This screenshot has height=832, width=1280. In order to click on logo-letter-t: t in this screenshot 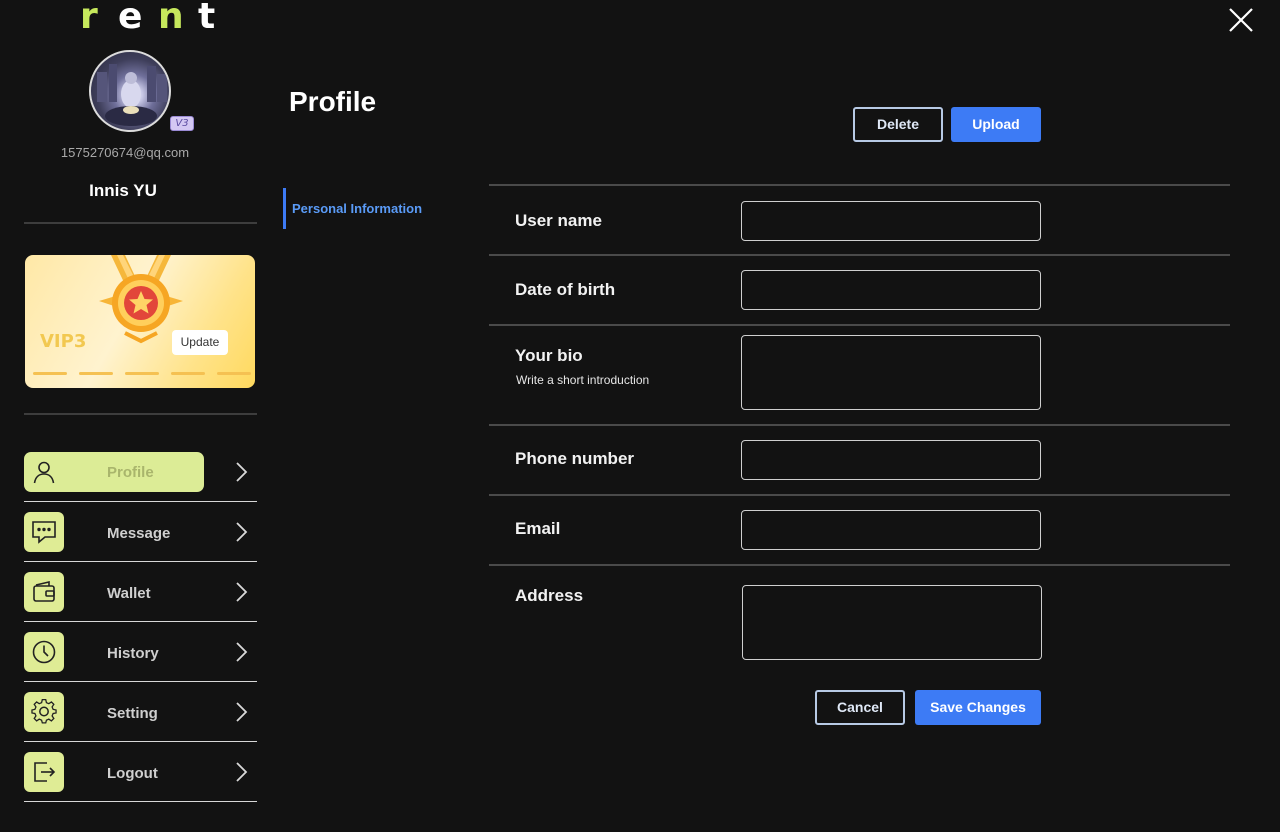, I will do `click(207, 18)`.